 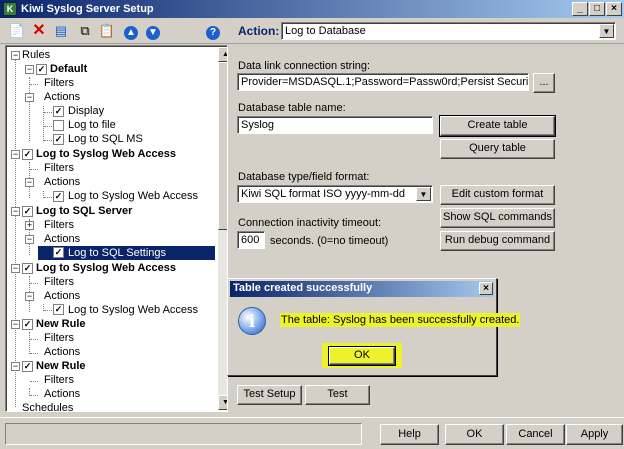 I want to click on timeout-suffix: seconds. (0=no timeout), so click(x=329, y=241).